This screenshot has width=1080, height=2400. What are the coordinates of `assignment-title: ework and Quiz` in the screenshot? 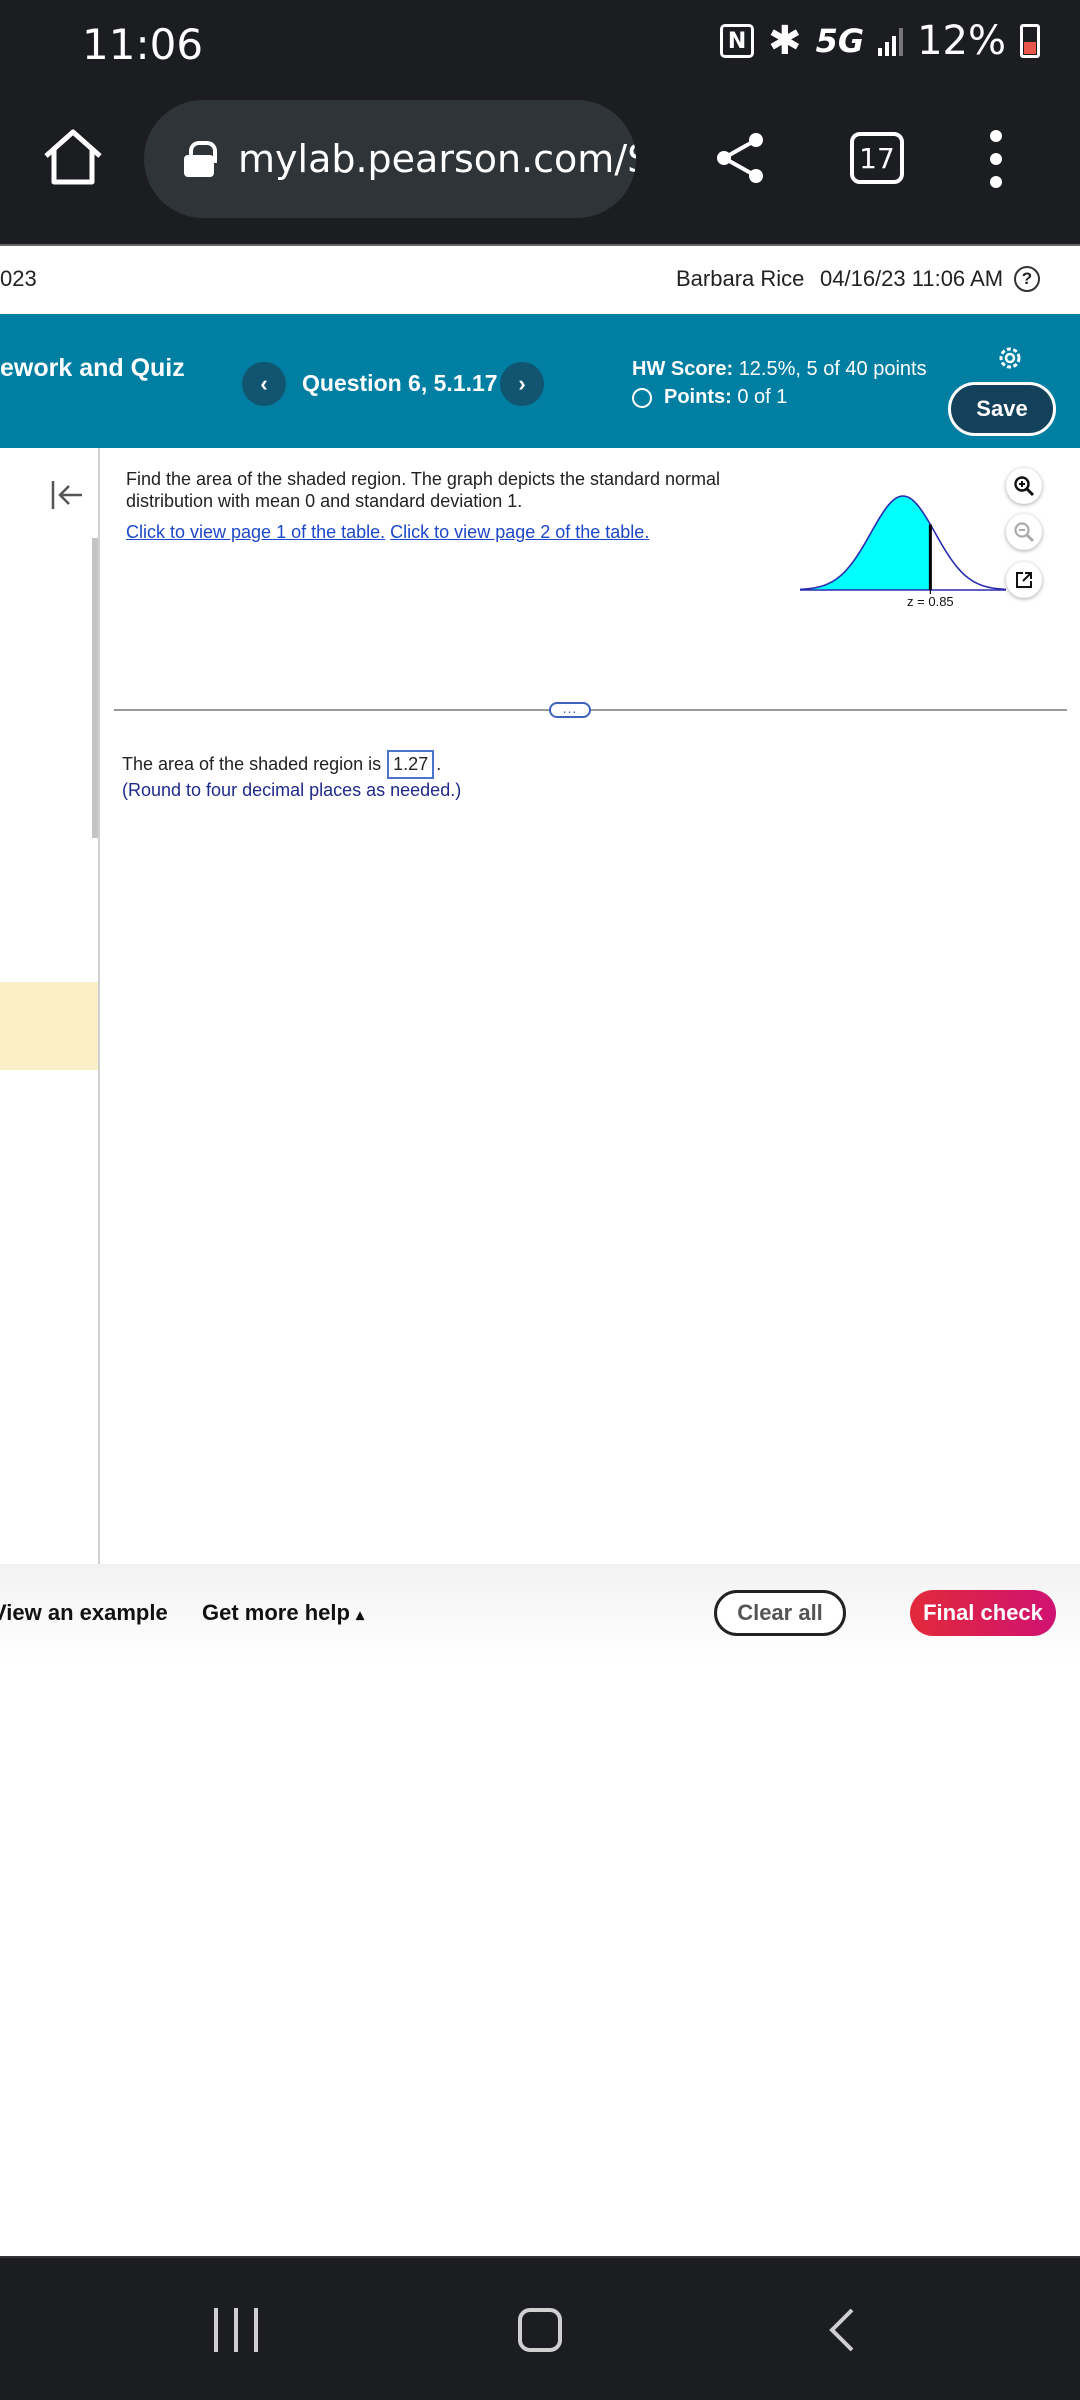 It's located at (92, 368).